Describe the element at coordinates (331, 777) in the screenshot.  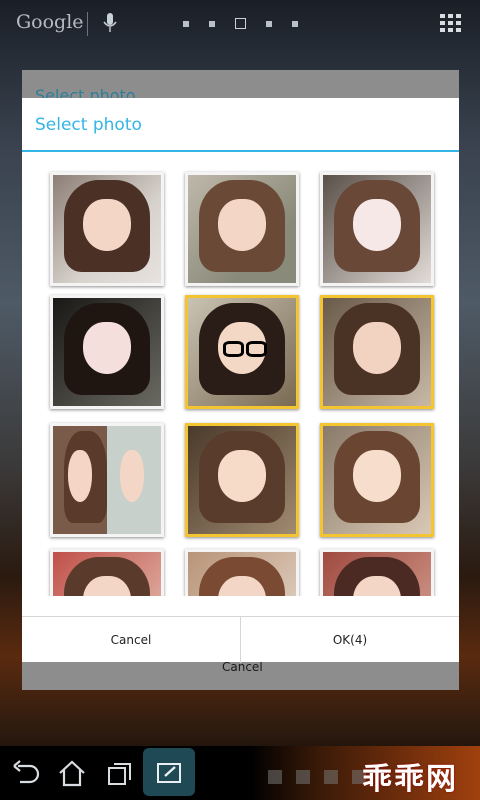
I see `gmail-icon` at that location.